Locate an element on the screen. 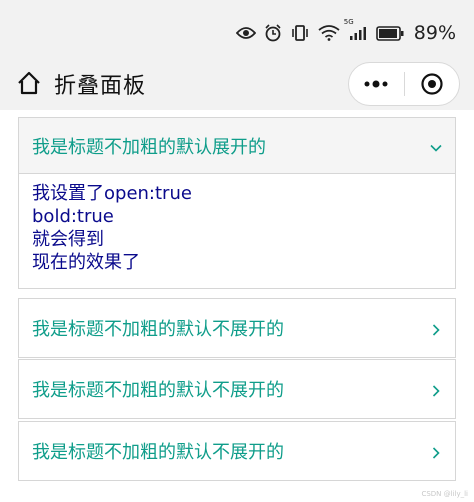 The width and height of the screenshot is (474, 502). panel-title-2: 我是标题不加粗的默认不展开的 is located at coordinates (158, 329).